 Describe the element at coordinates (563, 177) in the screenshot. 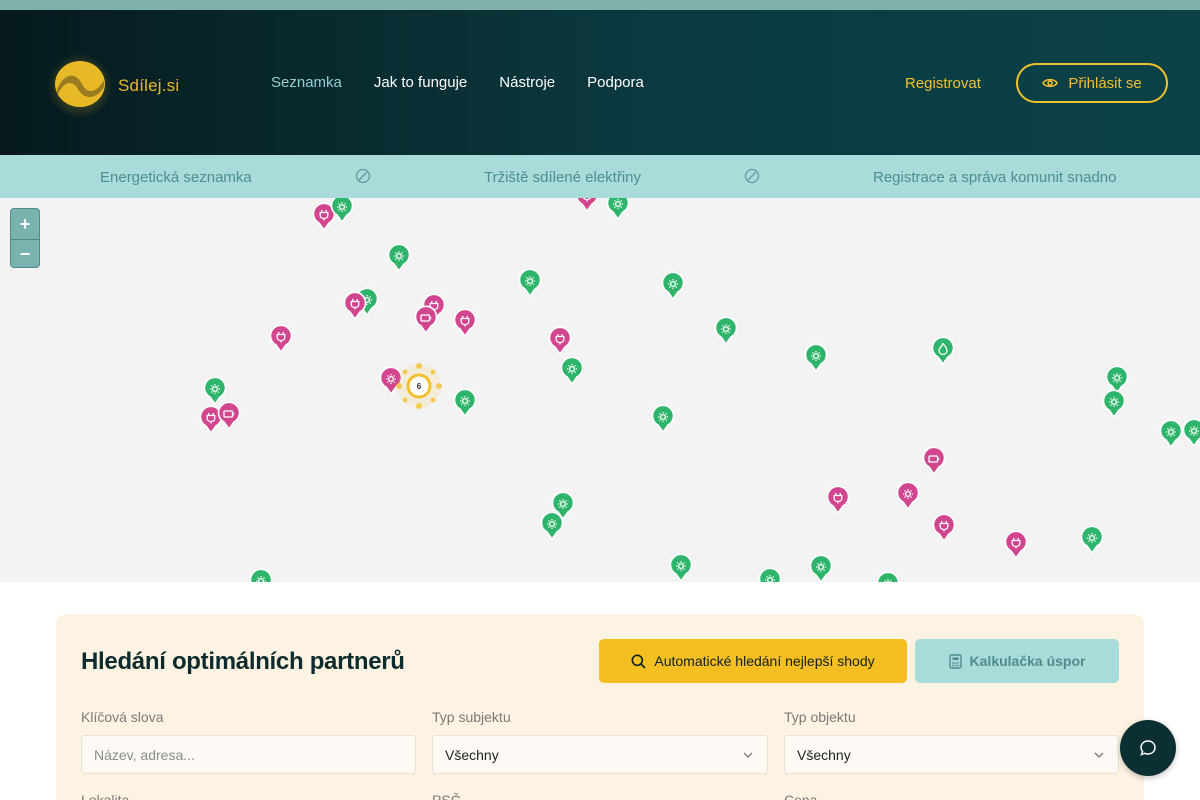

I see `ticker-item: Tržiště sdílené elektřiny` at that location.